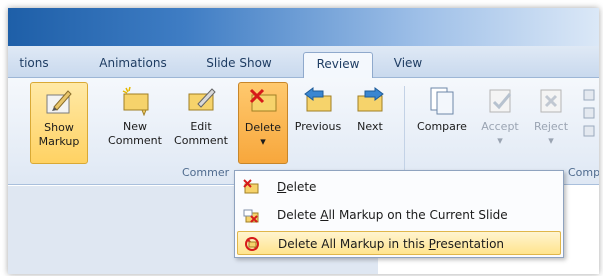 The image size is (603, 276). I want to click on menu-item-delete: Delete, so click(399, 187).